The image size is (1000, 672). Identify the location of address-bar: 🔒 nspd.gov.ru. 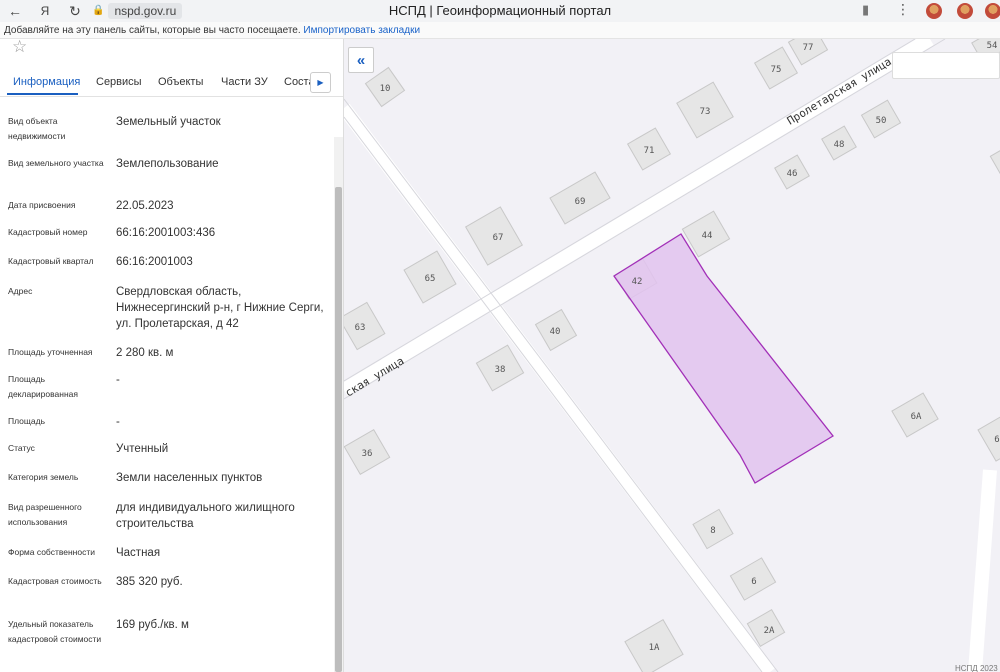
(482, 10).